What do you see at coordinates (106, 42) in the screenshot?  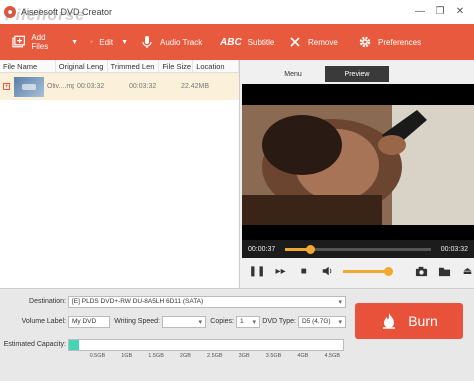 I see `edit-label: Edit` at bounding box center [106, 42].